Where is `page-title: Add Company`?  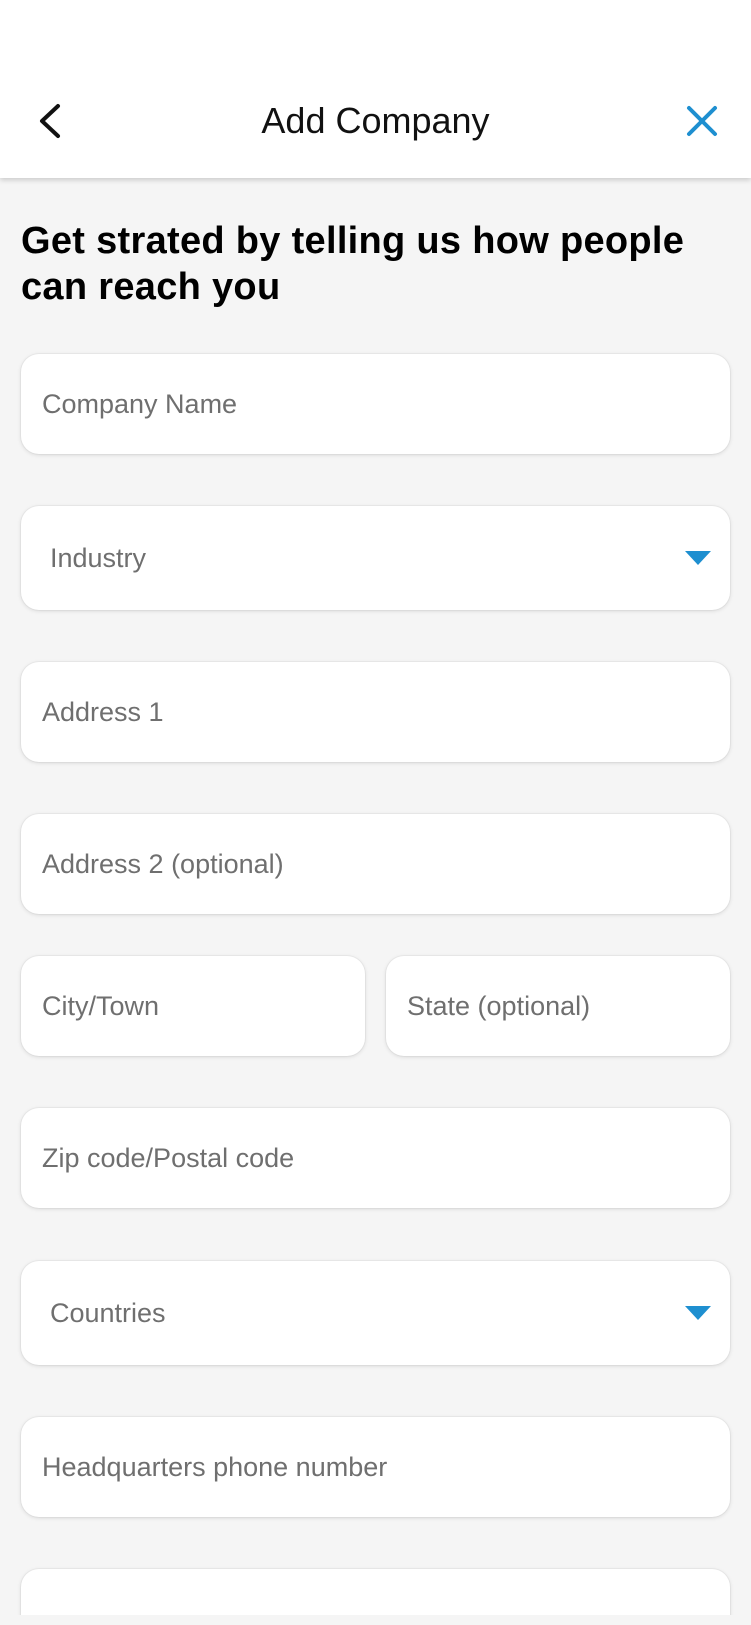 page-title: Add Company is located at coordinates (375, 120).